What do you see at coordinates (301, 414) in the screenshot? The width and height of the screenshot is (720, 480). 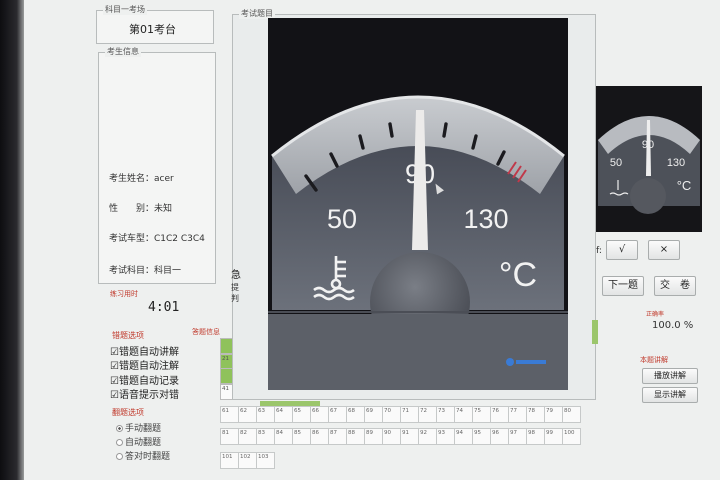 I see `question-cell: 65` at bounding box center [301, 414].